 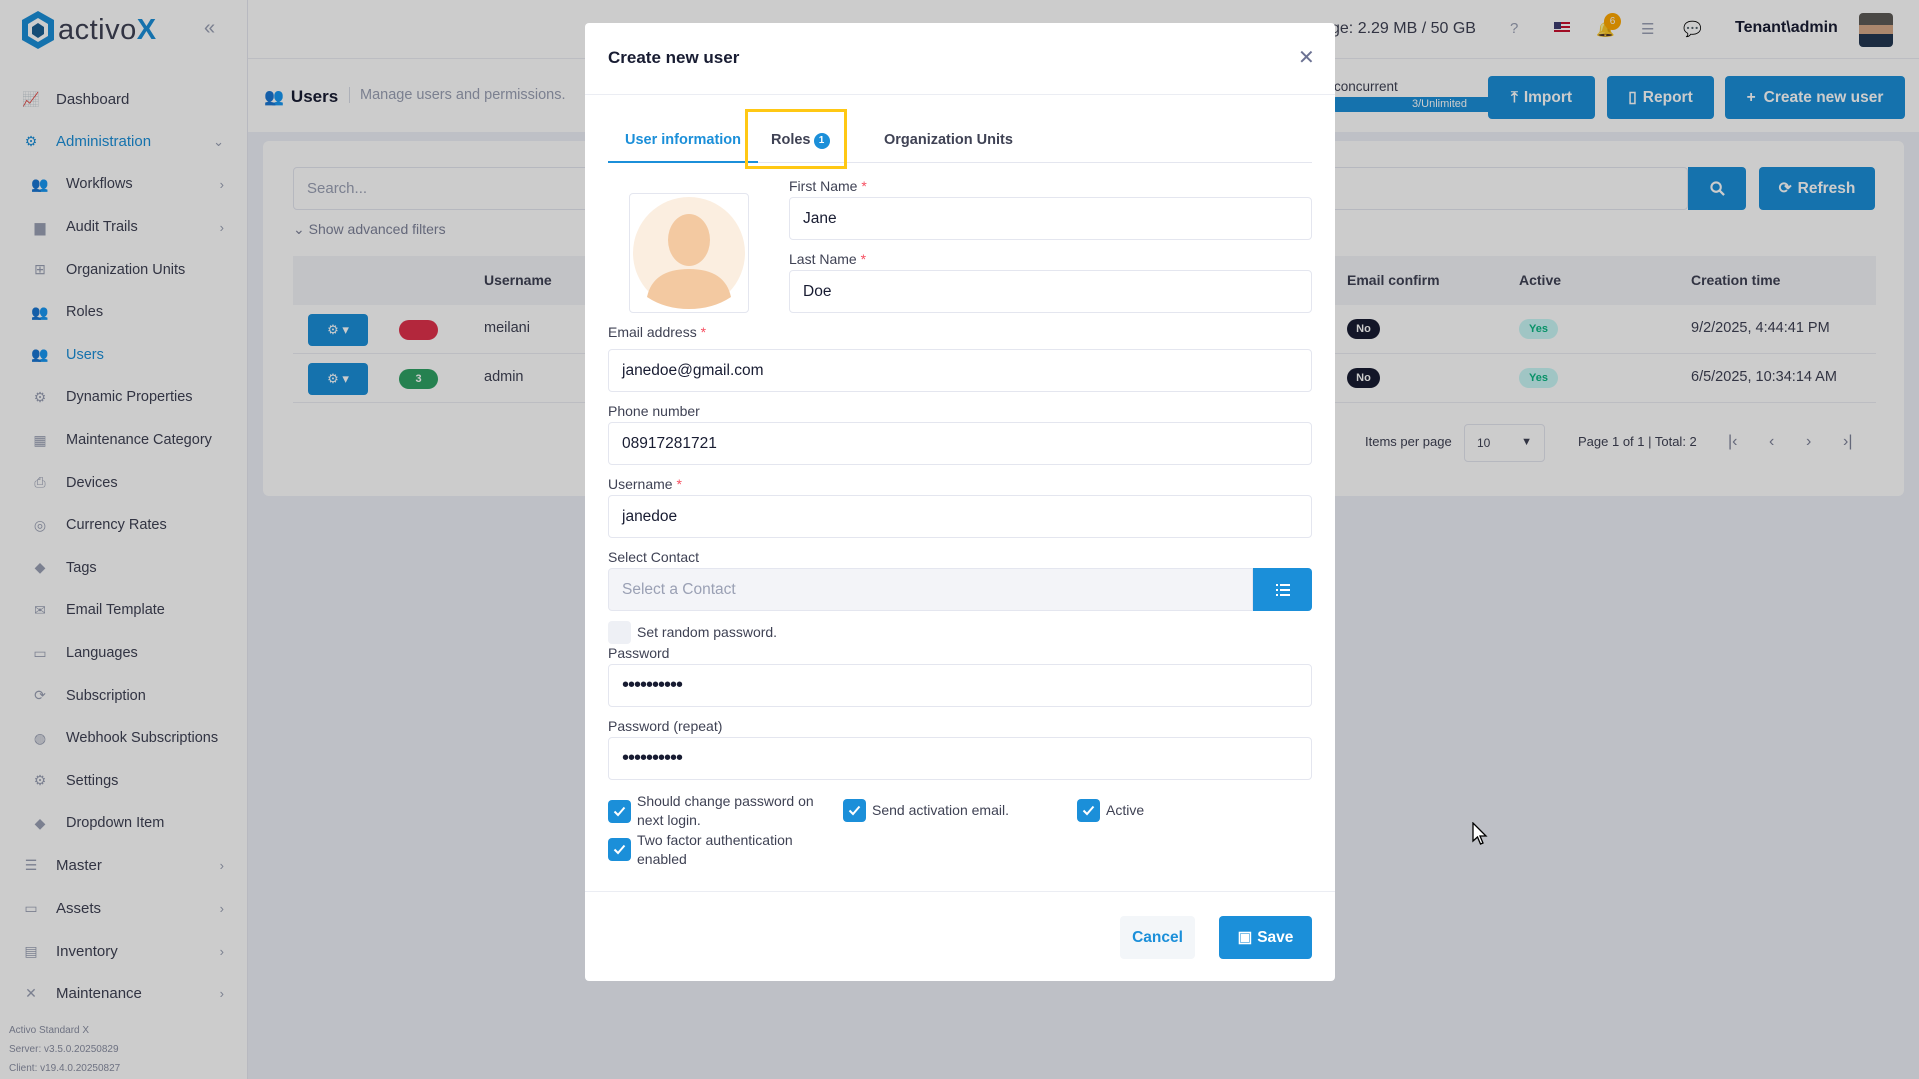 I want to click on send-activation-label: Send activation email., so click(x=940, y=810).